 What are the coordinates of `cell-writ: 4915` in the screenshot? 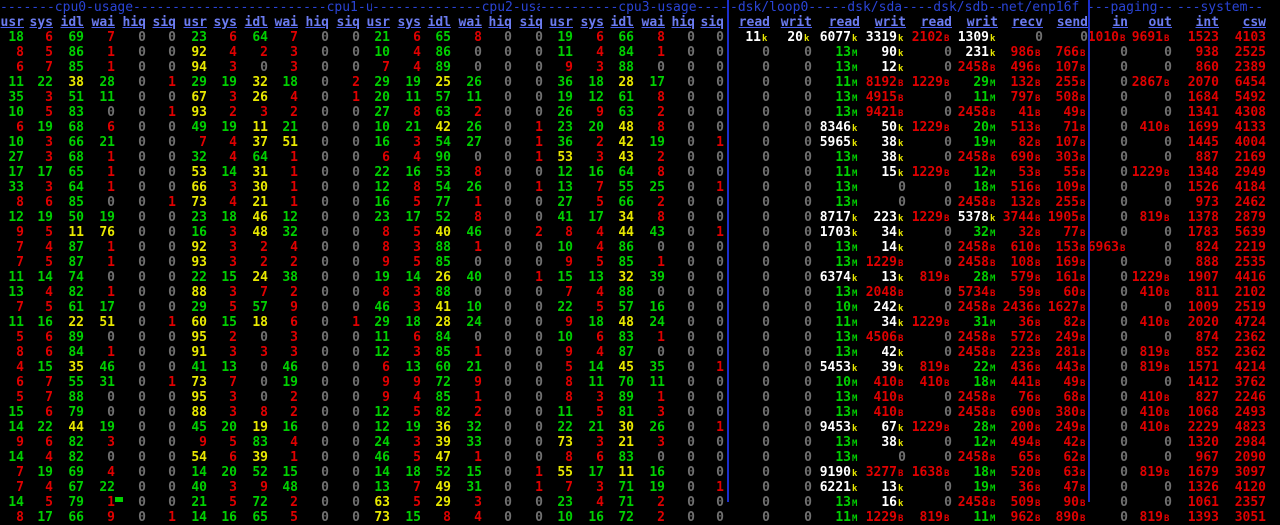 It's located at (881, 97).